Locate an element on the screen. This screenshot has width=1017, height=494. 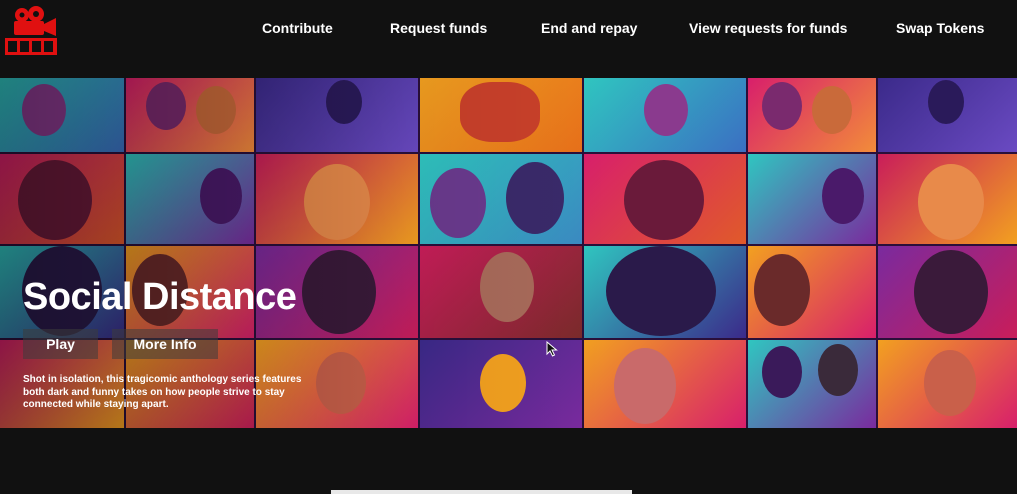
hero-title: Social Distance is located at coordinates (160, 297).